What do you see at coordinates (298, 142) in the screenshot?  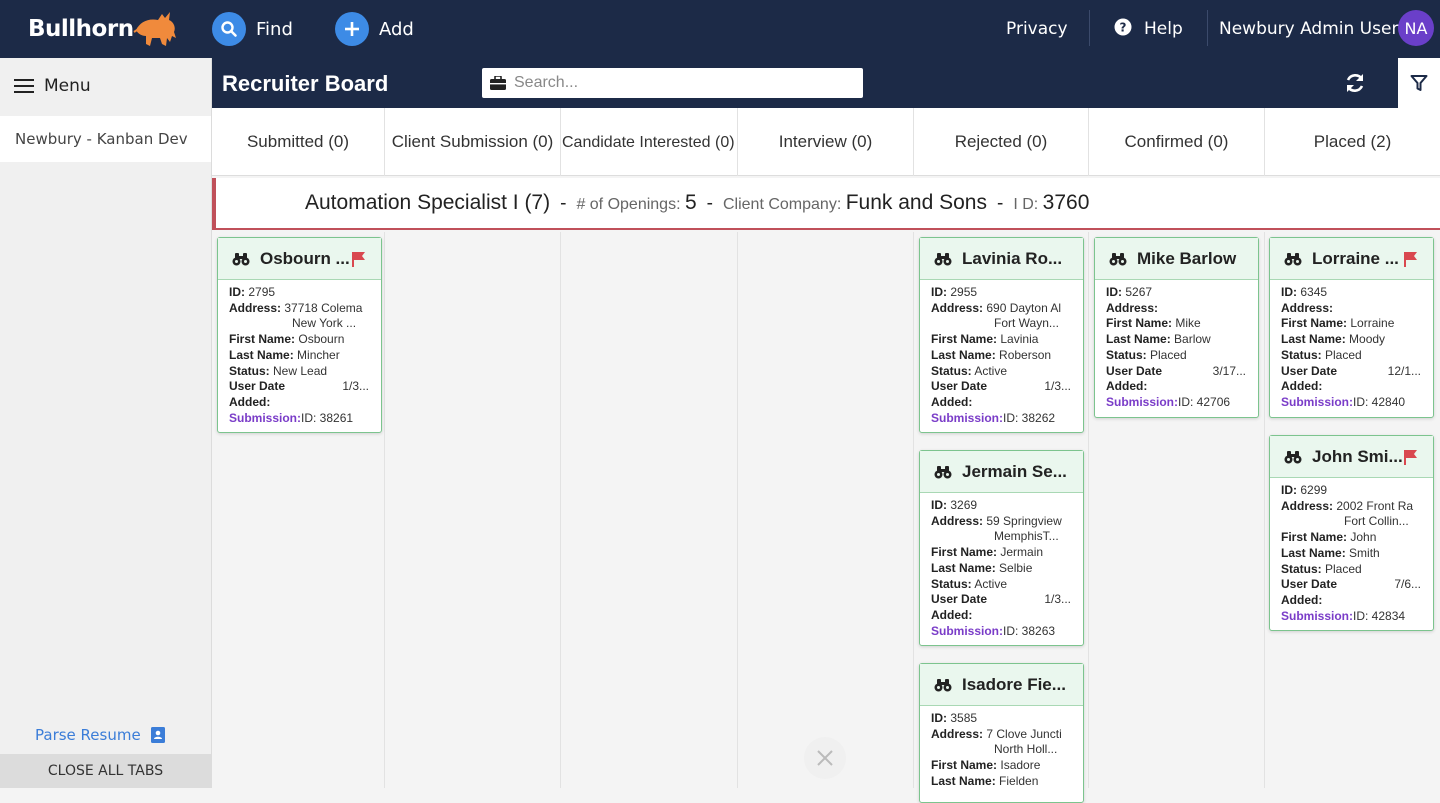 I see `column-submitted: Submitted (0)` at bounding box center [298, 142].